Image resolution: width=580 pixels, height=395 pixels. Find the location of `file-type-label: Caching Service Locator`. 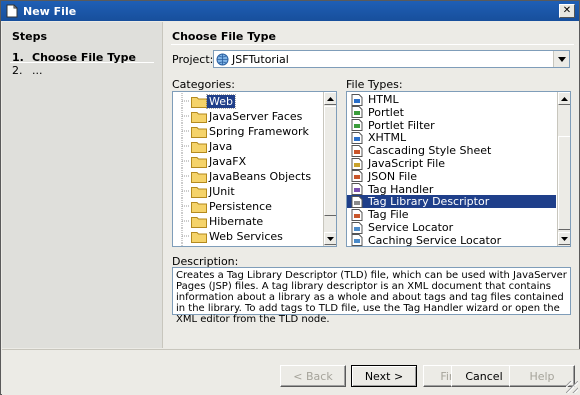

file-type-label: Caching Service Locator is located at coordinates (435, 240).